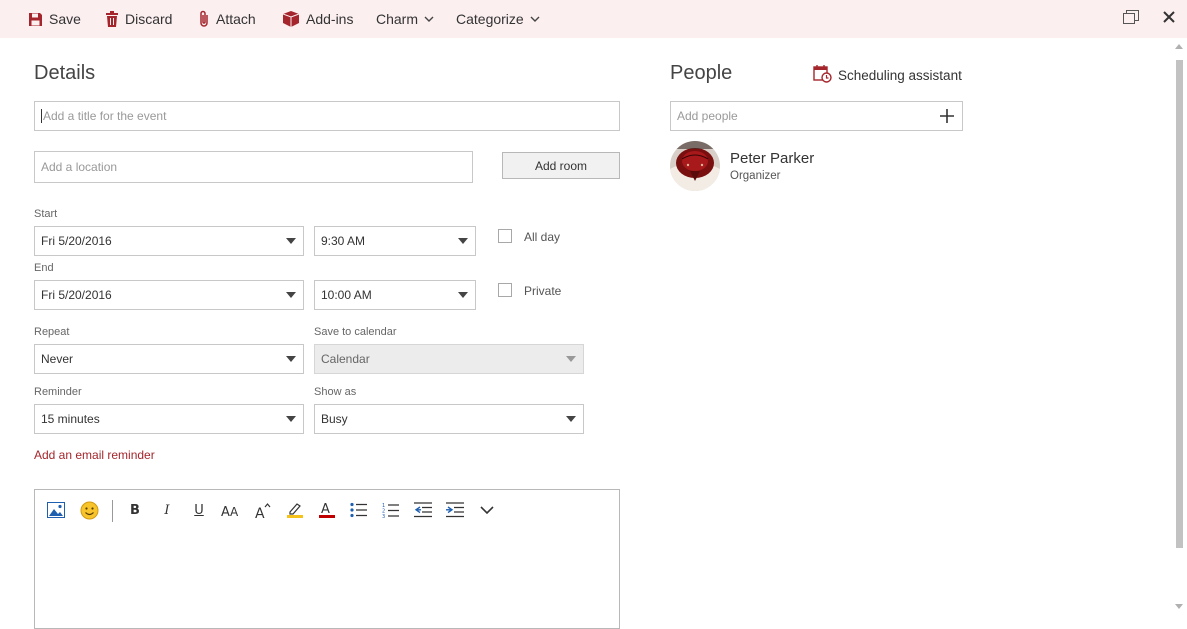  Describe the element at coordinates (397, 19) in the screenshot. I see `charm-label: Charm` at that location.